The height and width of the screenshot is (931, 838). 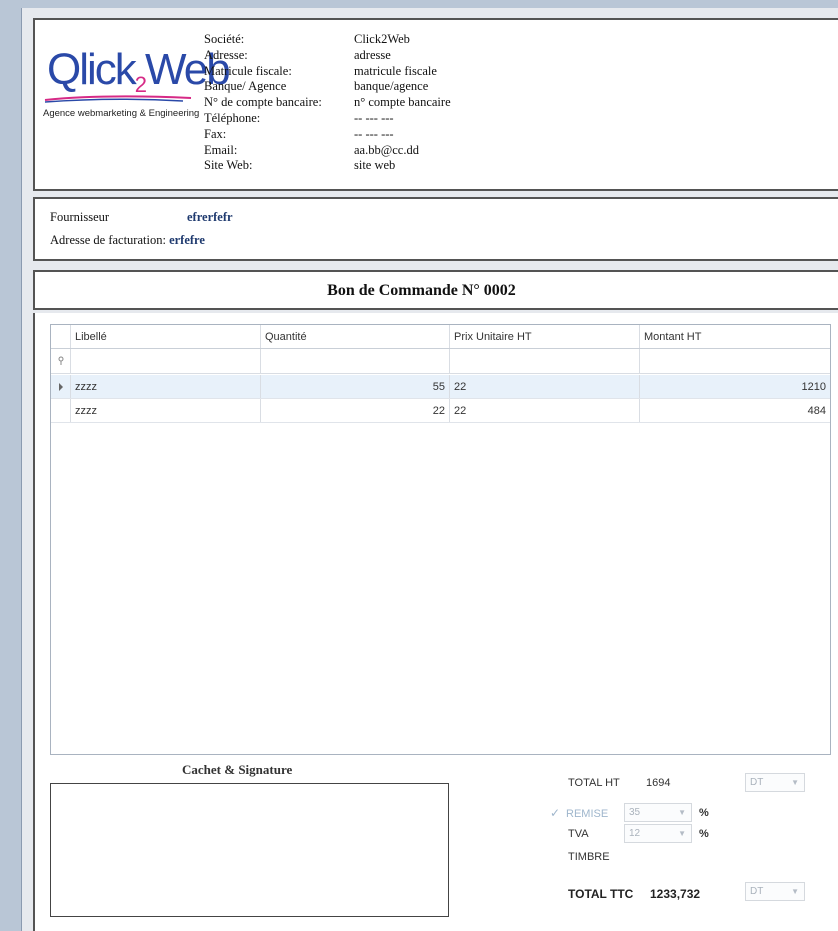 I want to click on page-title: Bon de Commande N° 0002, so click(x=421, y=290).